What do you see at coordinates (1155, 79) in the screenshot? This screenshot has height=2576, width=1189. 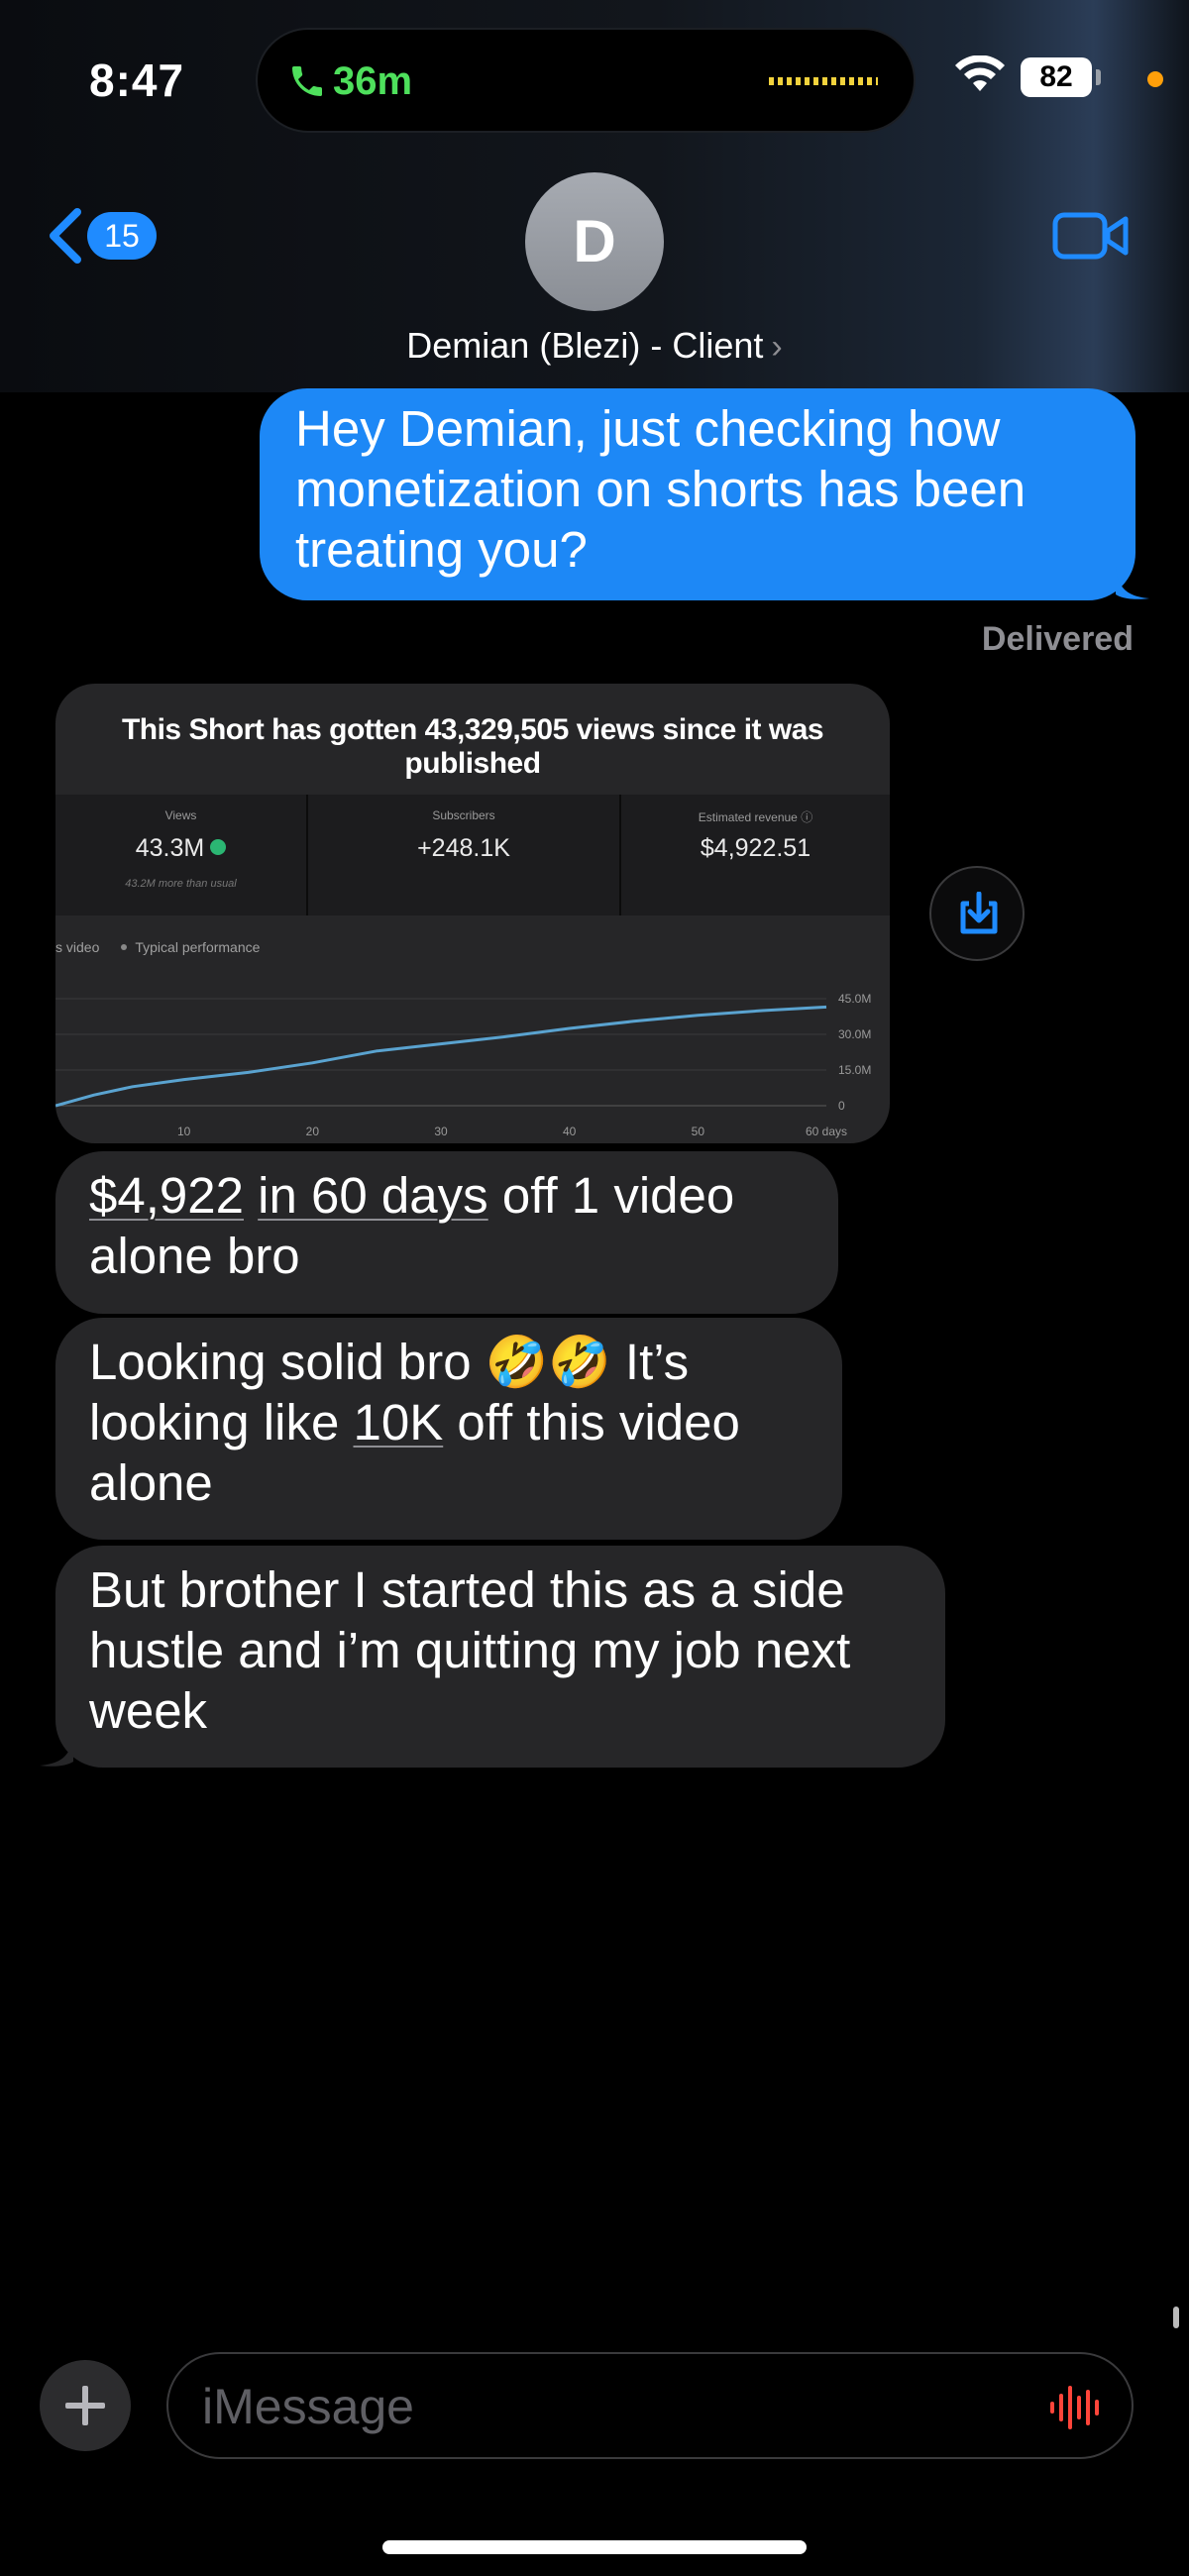 I see `mic-in-use-dot` at bounding box center [1155, 79].